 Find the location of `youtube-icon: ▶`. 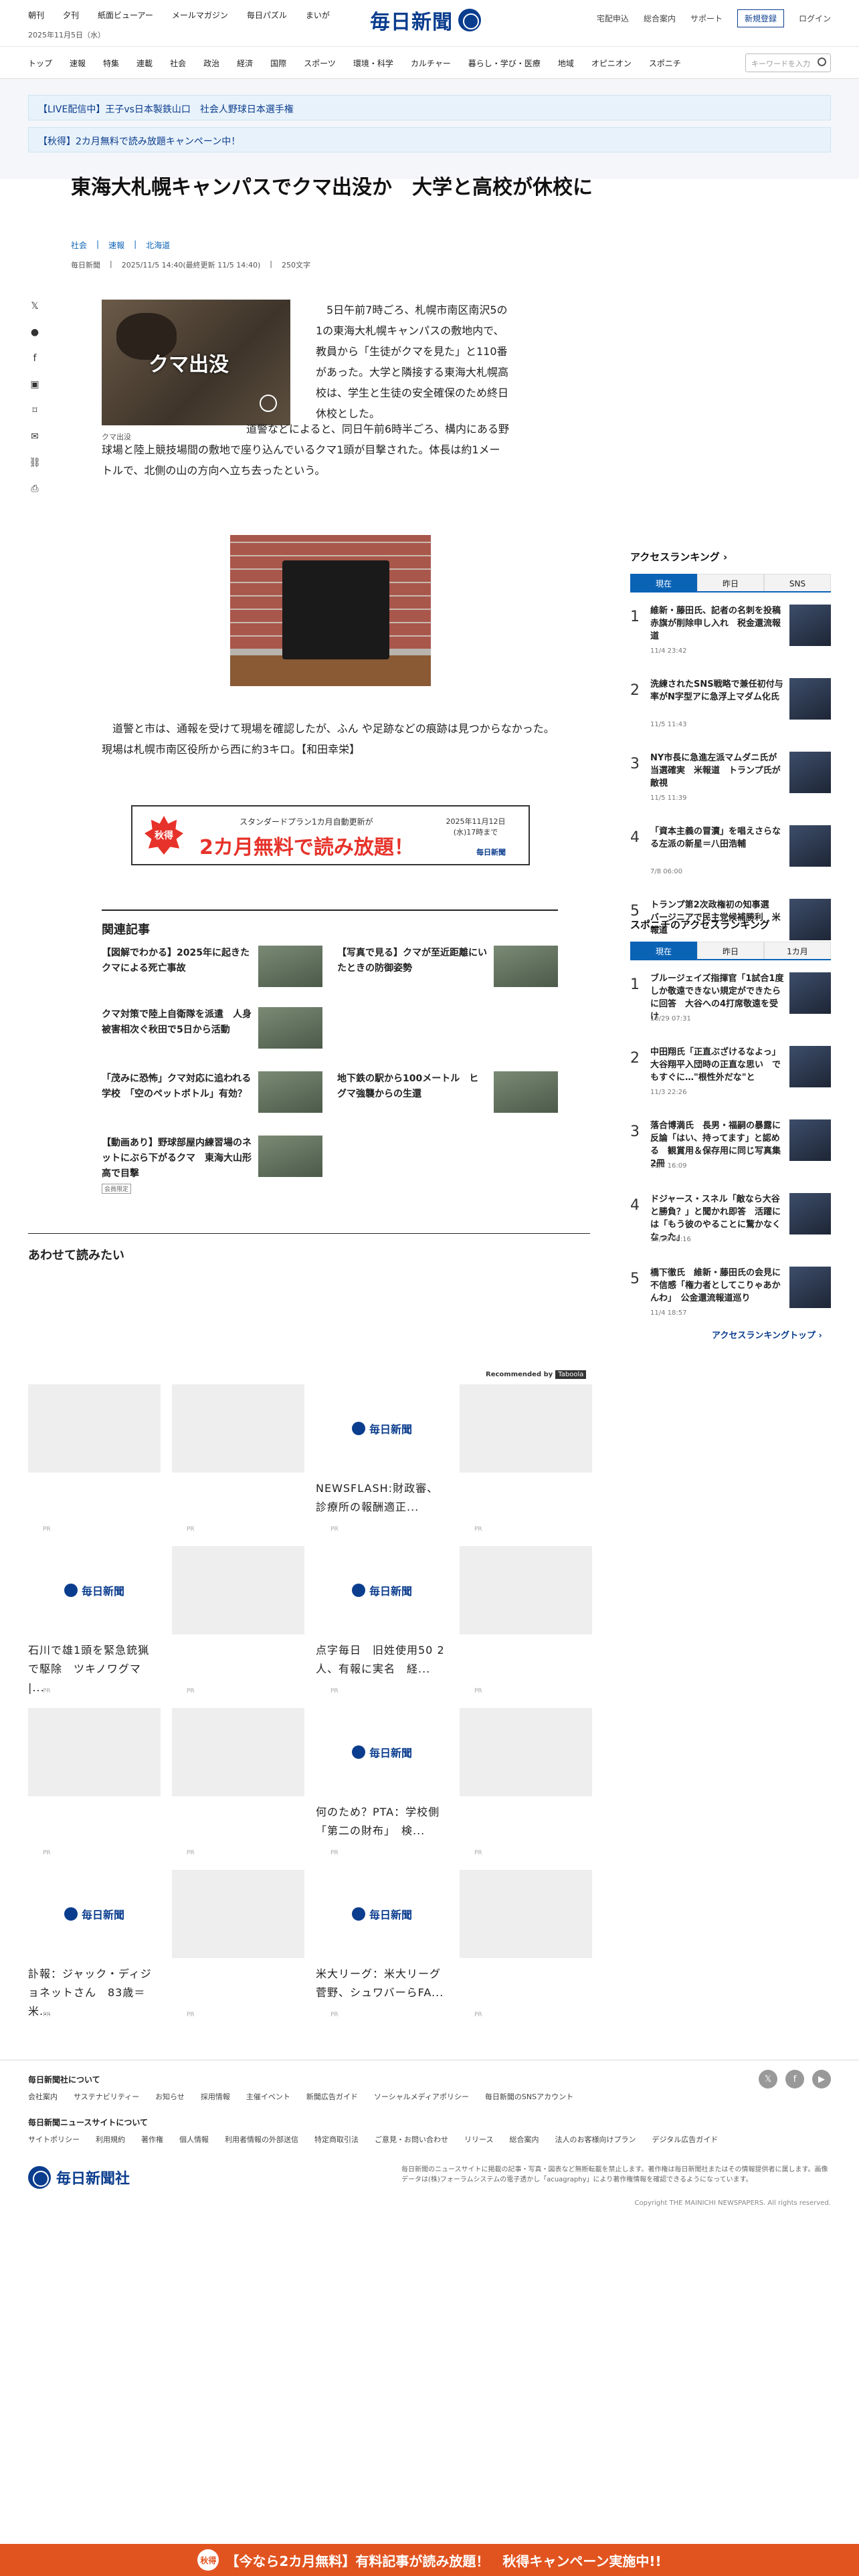

youtube-icon: ▶ is located at coordinates (821, 2079).